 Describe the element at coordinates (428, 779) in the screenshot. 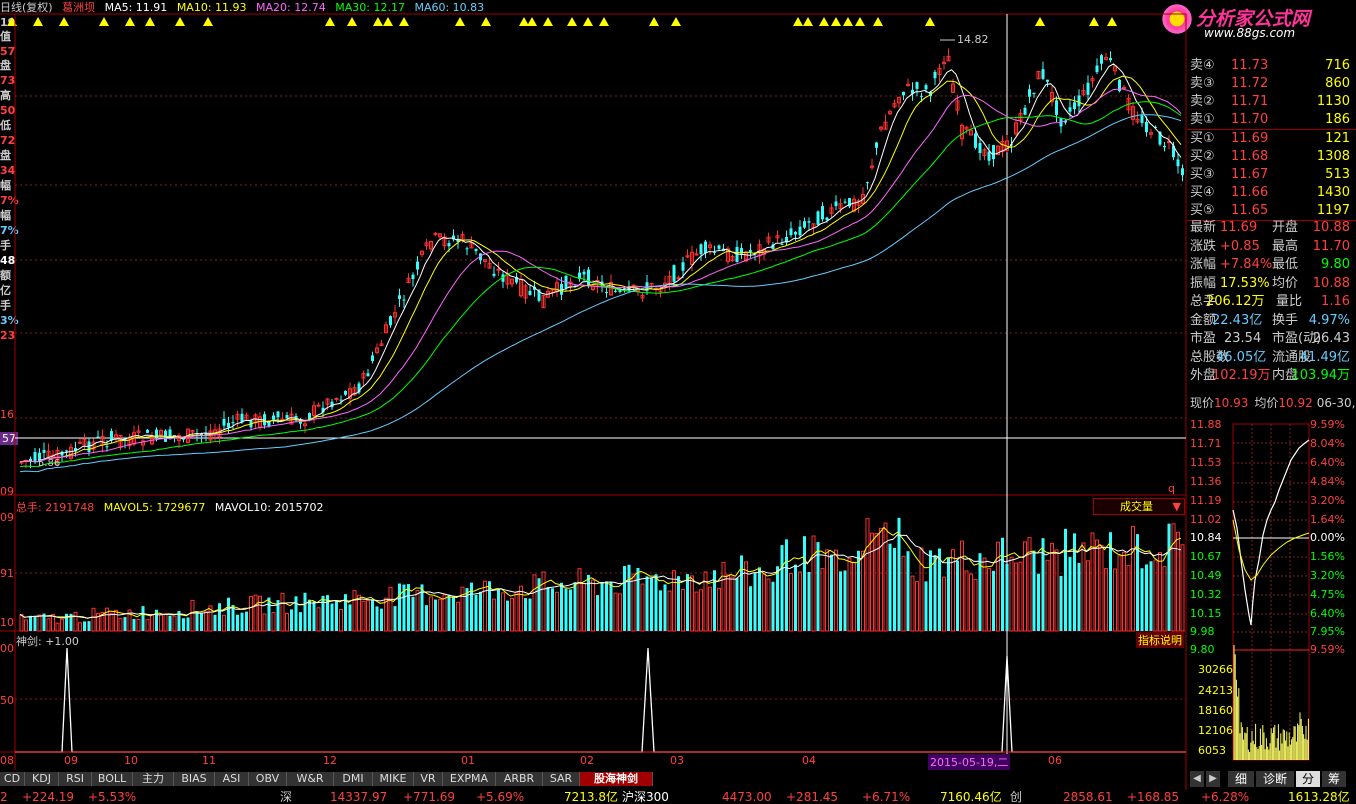

I see `tab-vr: VR` at that location.